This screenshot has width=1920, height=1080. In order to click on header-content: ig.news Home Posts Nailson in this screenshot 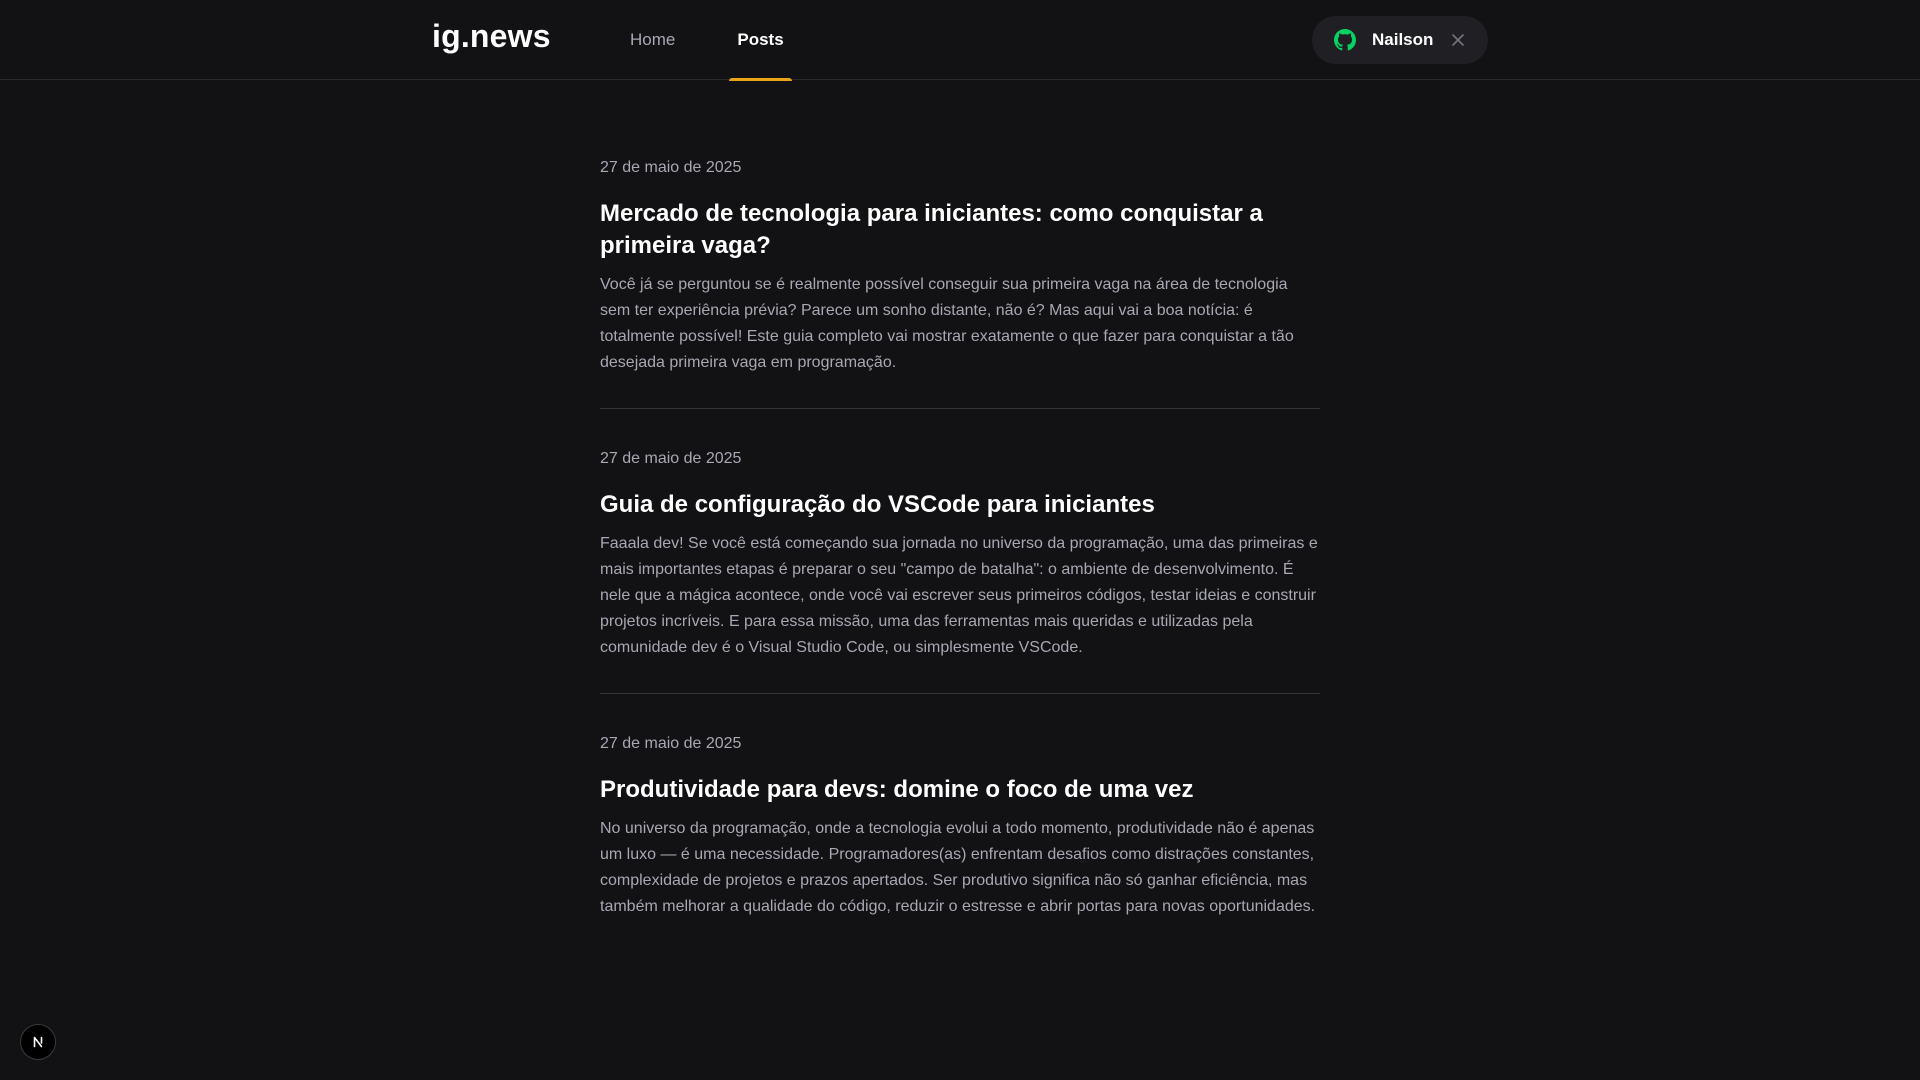, I will do `click(960, 40)`.